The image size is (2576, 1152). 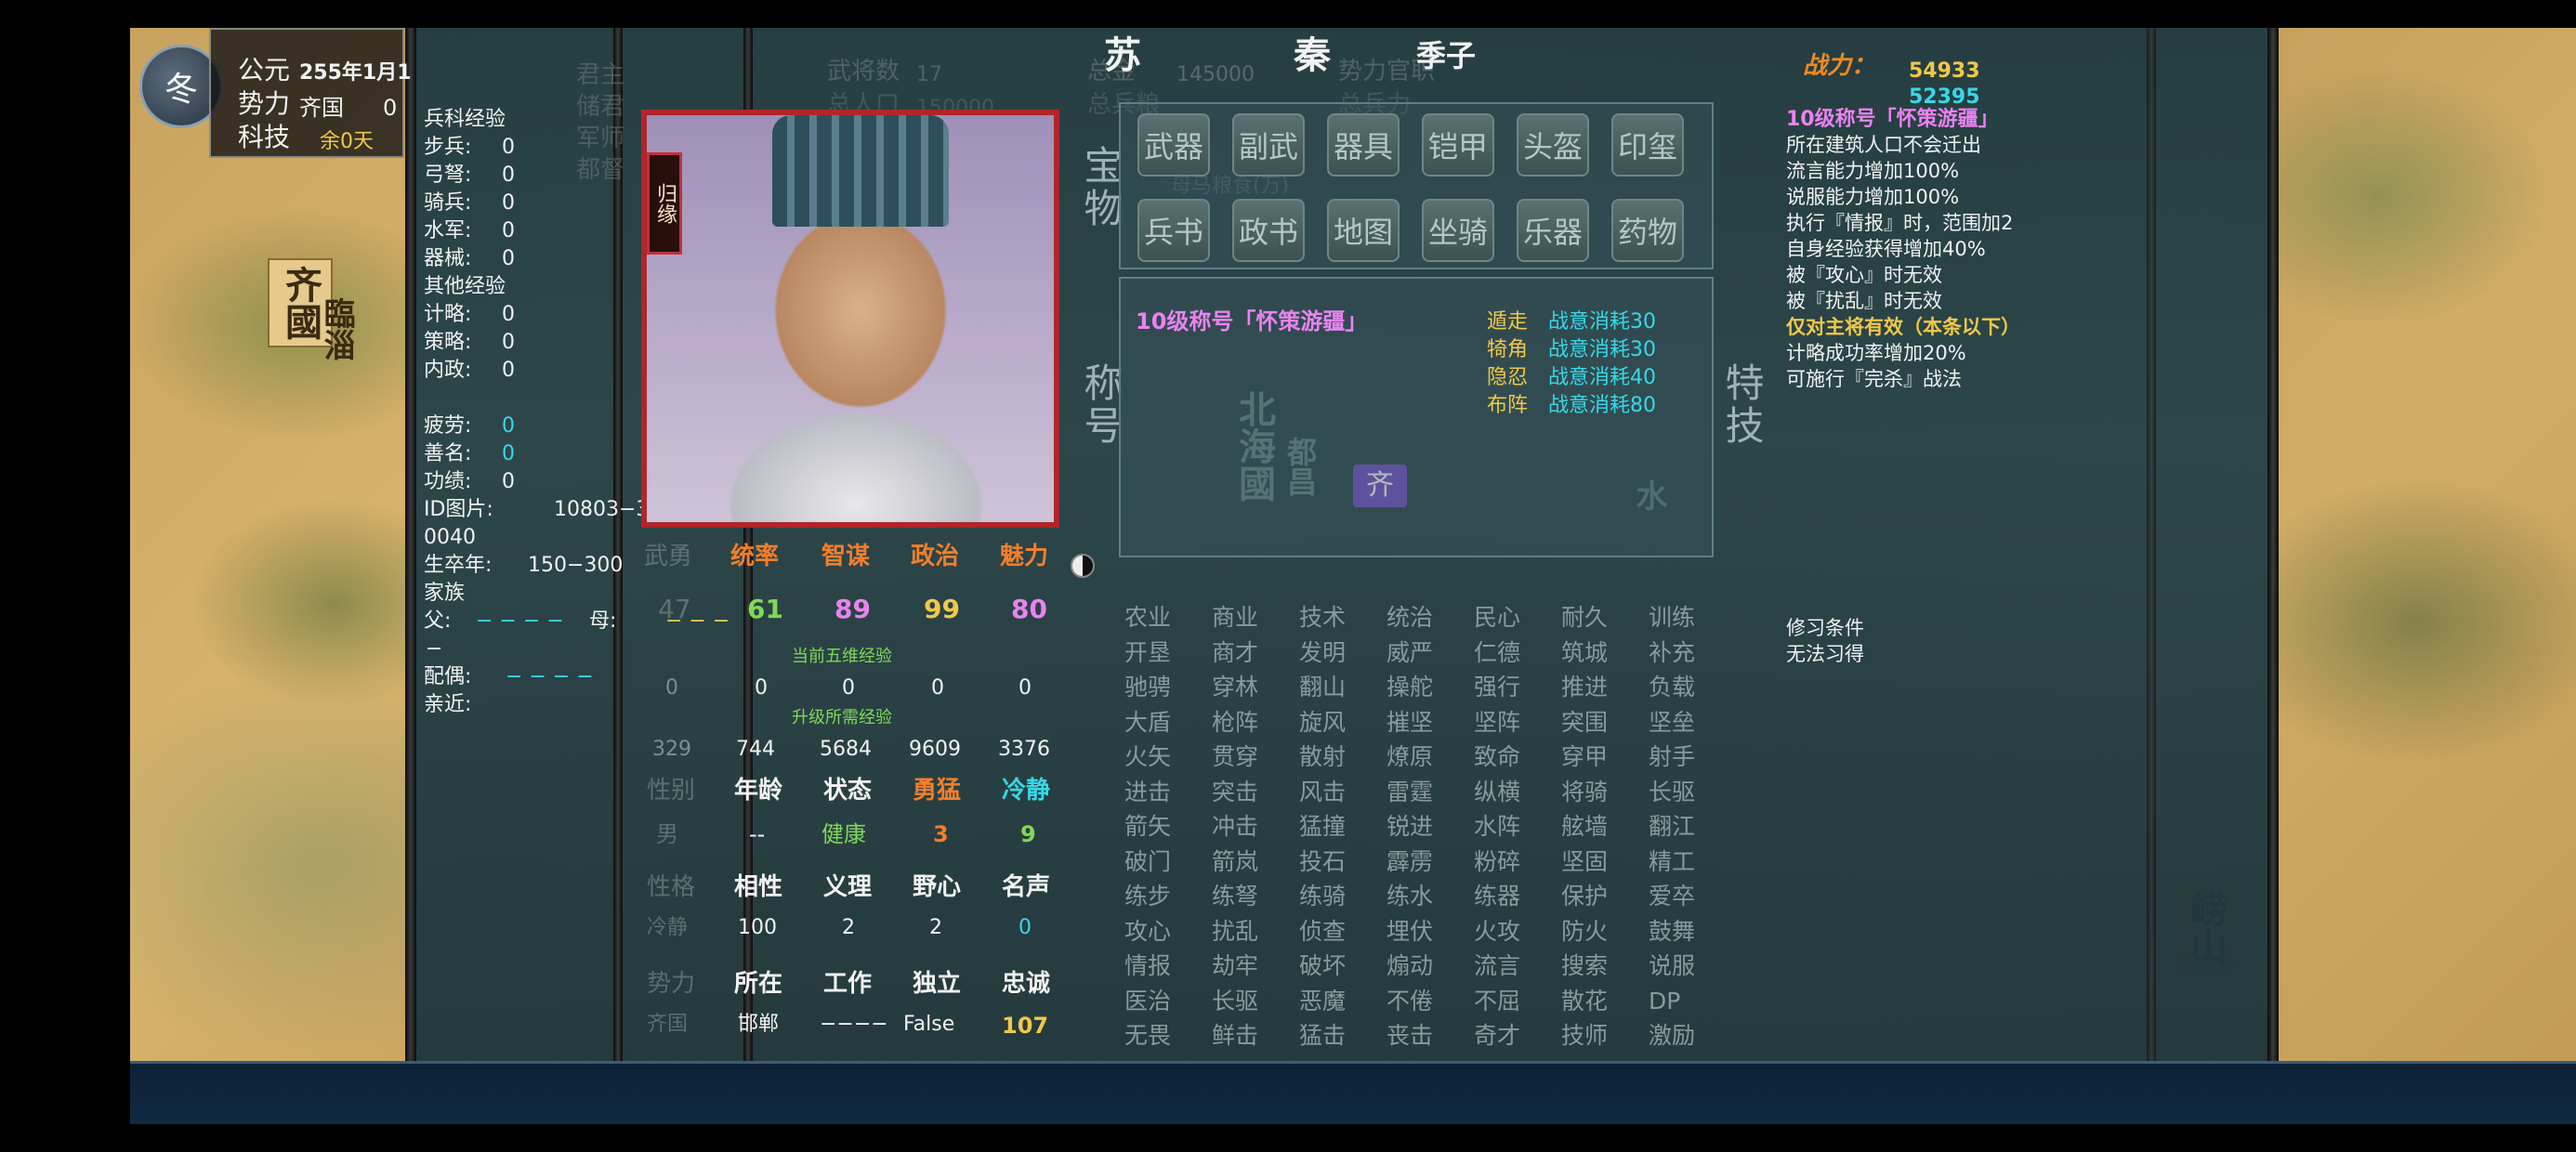 What do you see at coordinates (1322, 722) in the screenshot?
I see `skill-cell: 旋风` at bounding box center [1322, 722].